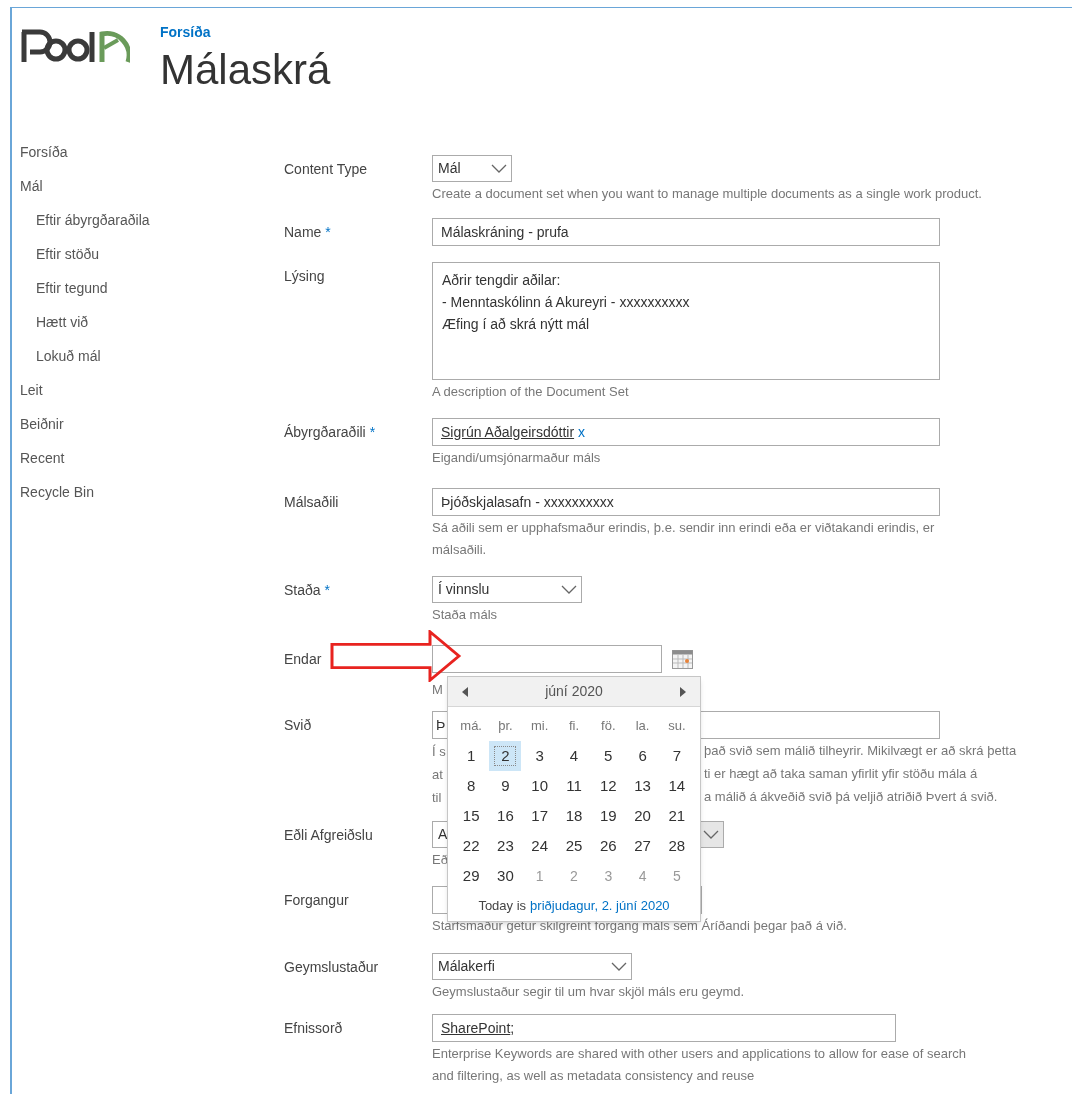 The width and height of the screenshot is (1072, 1094). What do you see at coordinates (642, 726) in the screenshot?
I see `weekday-label: la.` at bounding box center [642, 726].